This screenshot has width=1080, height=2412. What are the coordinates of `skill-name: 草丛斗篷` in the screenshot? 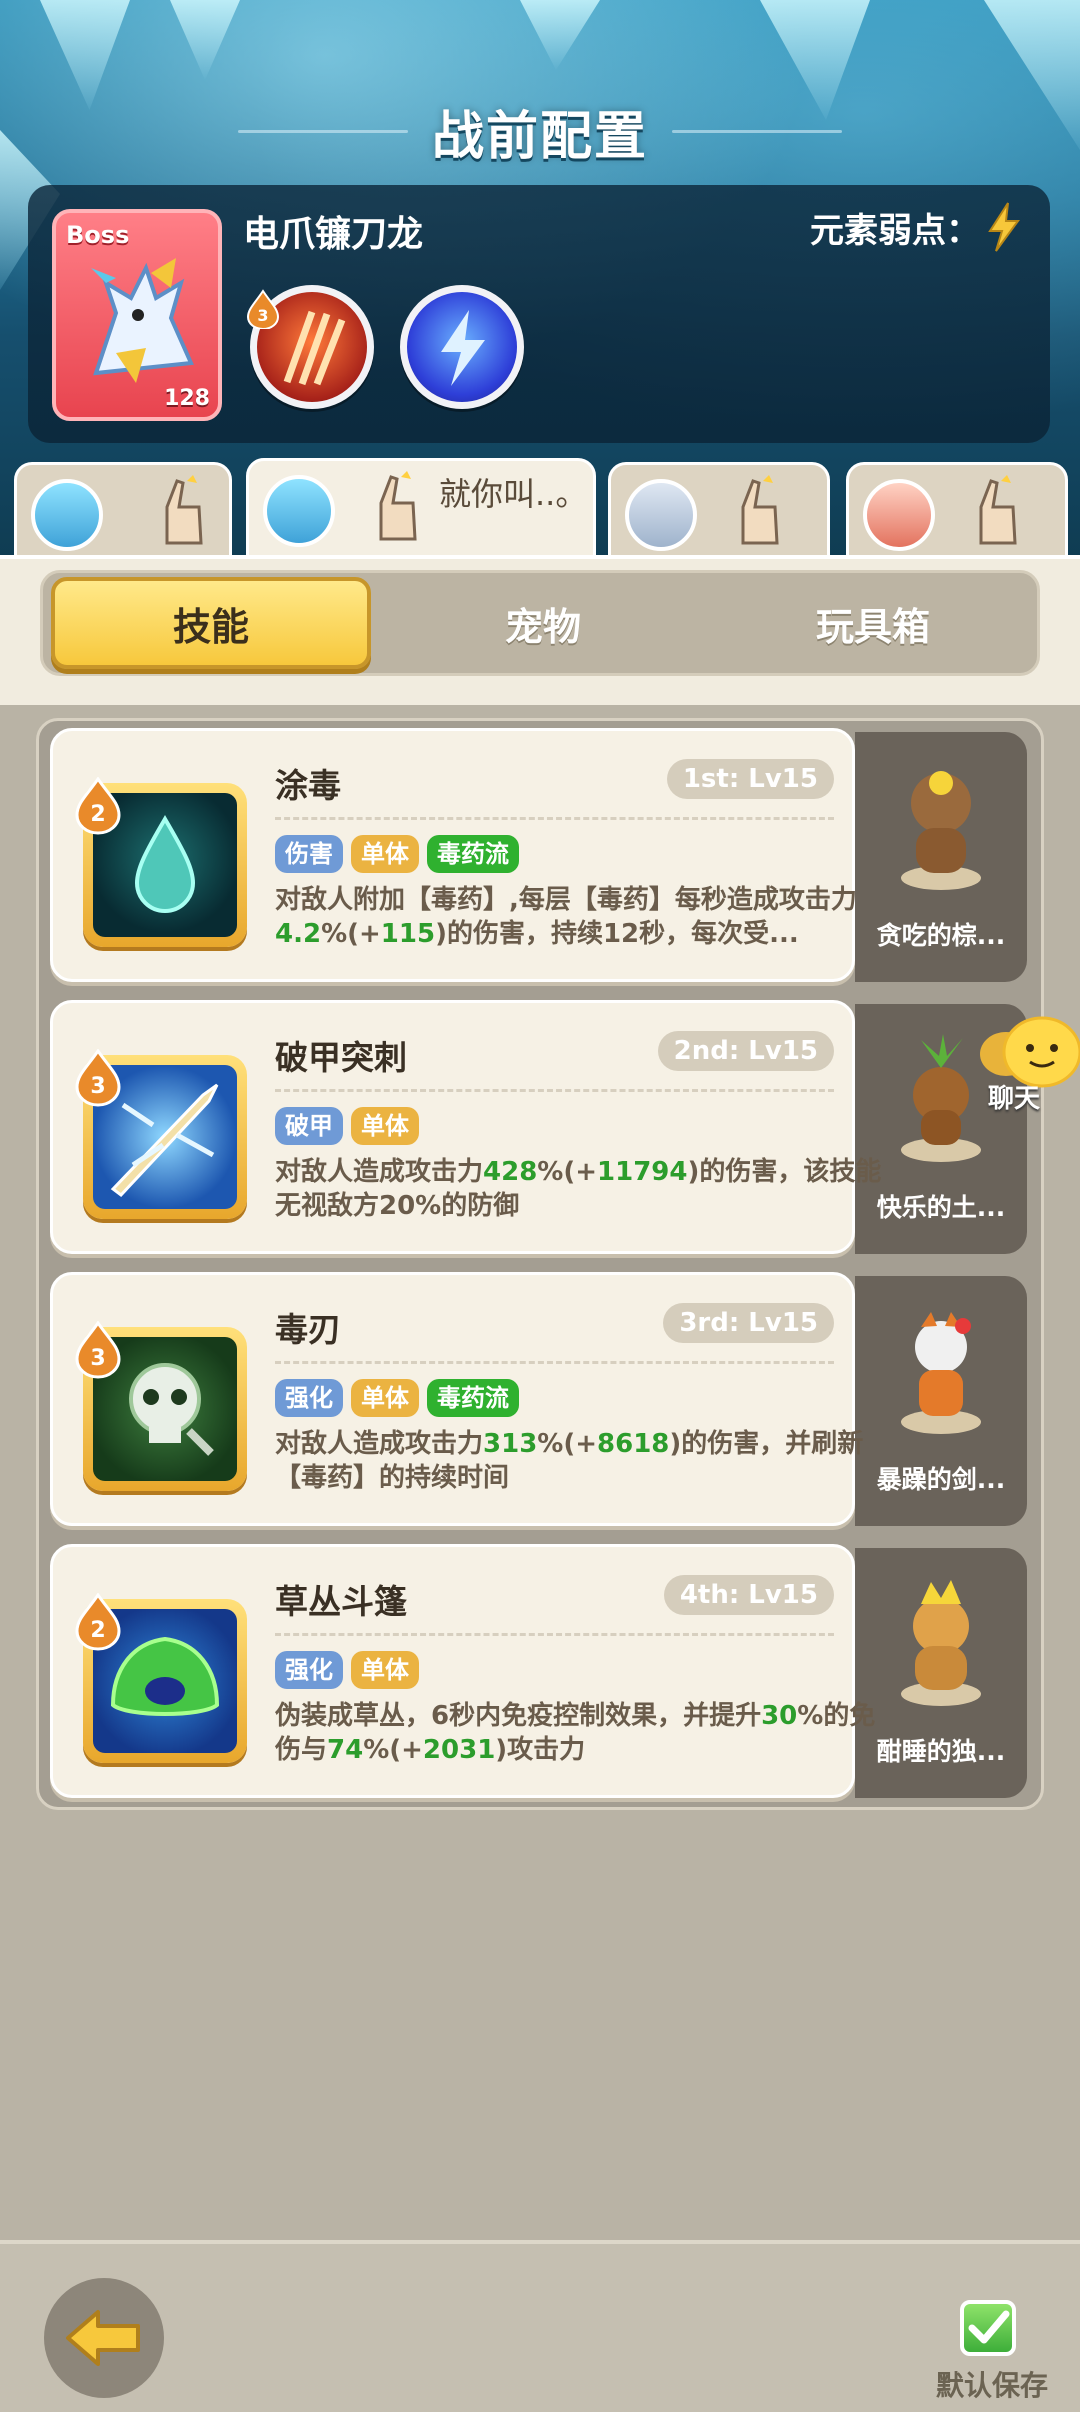 It's located at (341, 1601).